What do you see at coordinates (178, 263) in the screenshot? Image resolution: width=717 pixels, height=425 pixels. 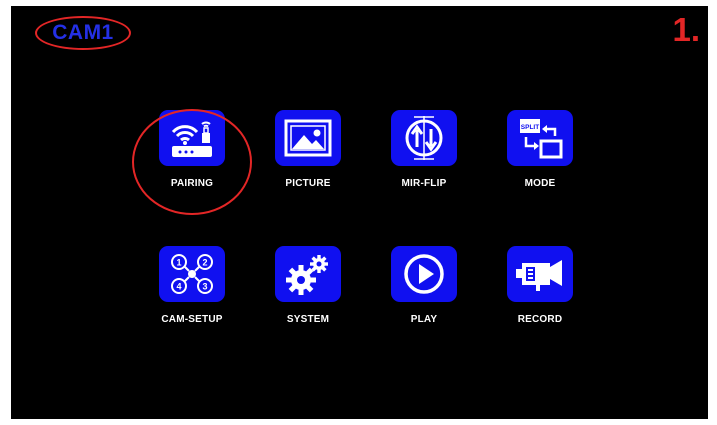 I see `svg-text: 1` at bounding box center [178, 263].